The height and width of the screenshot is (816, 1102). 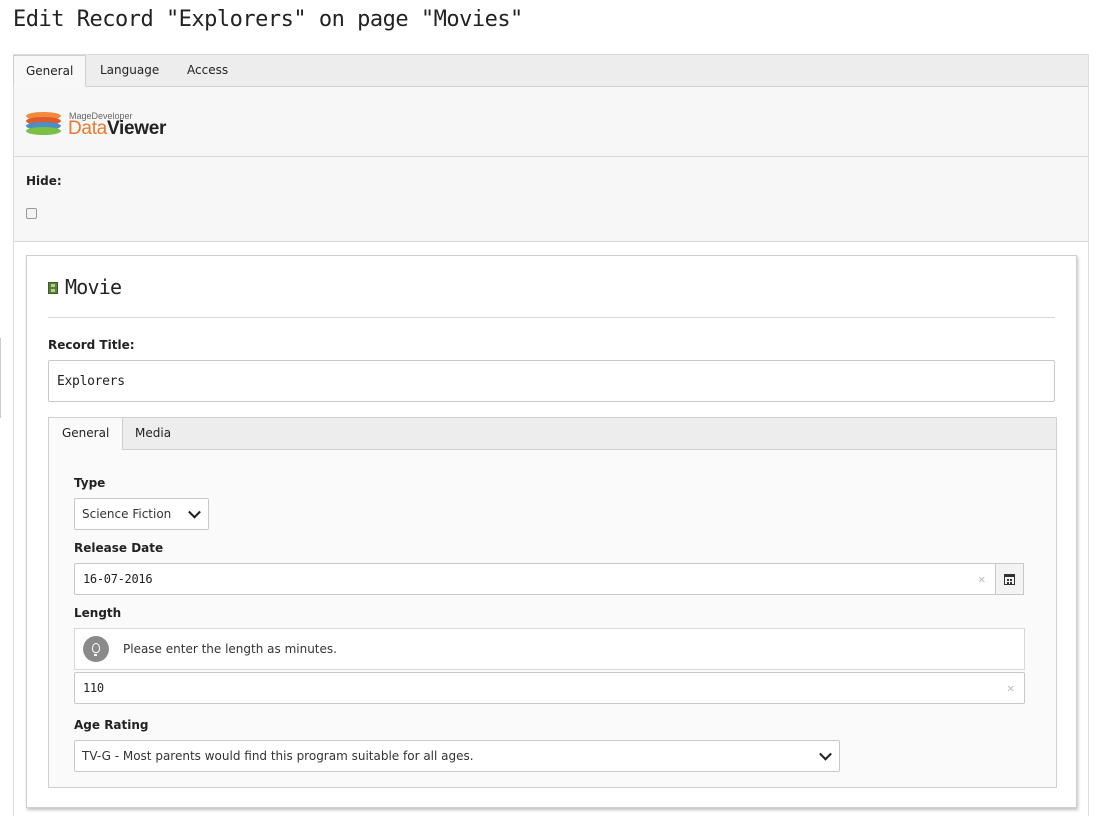 I want to click on tab-general: General, so click(x=50, y=71).